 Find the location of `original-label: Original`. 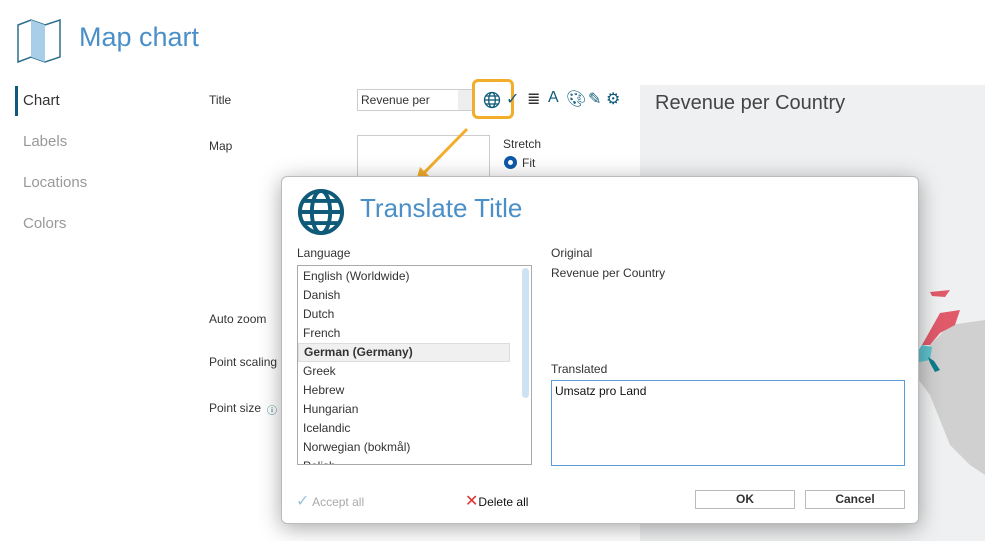

original-label: Original is located at coordinates (572, 253).